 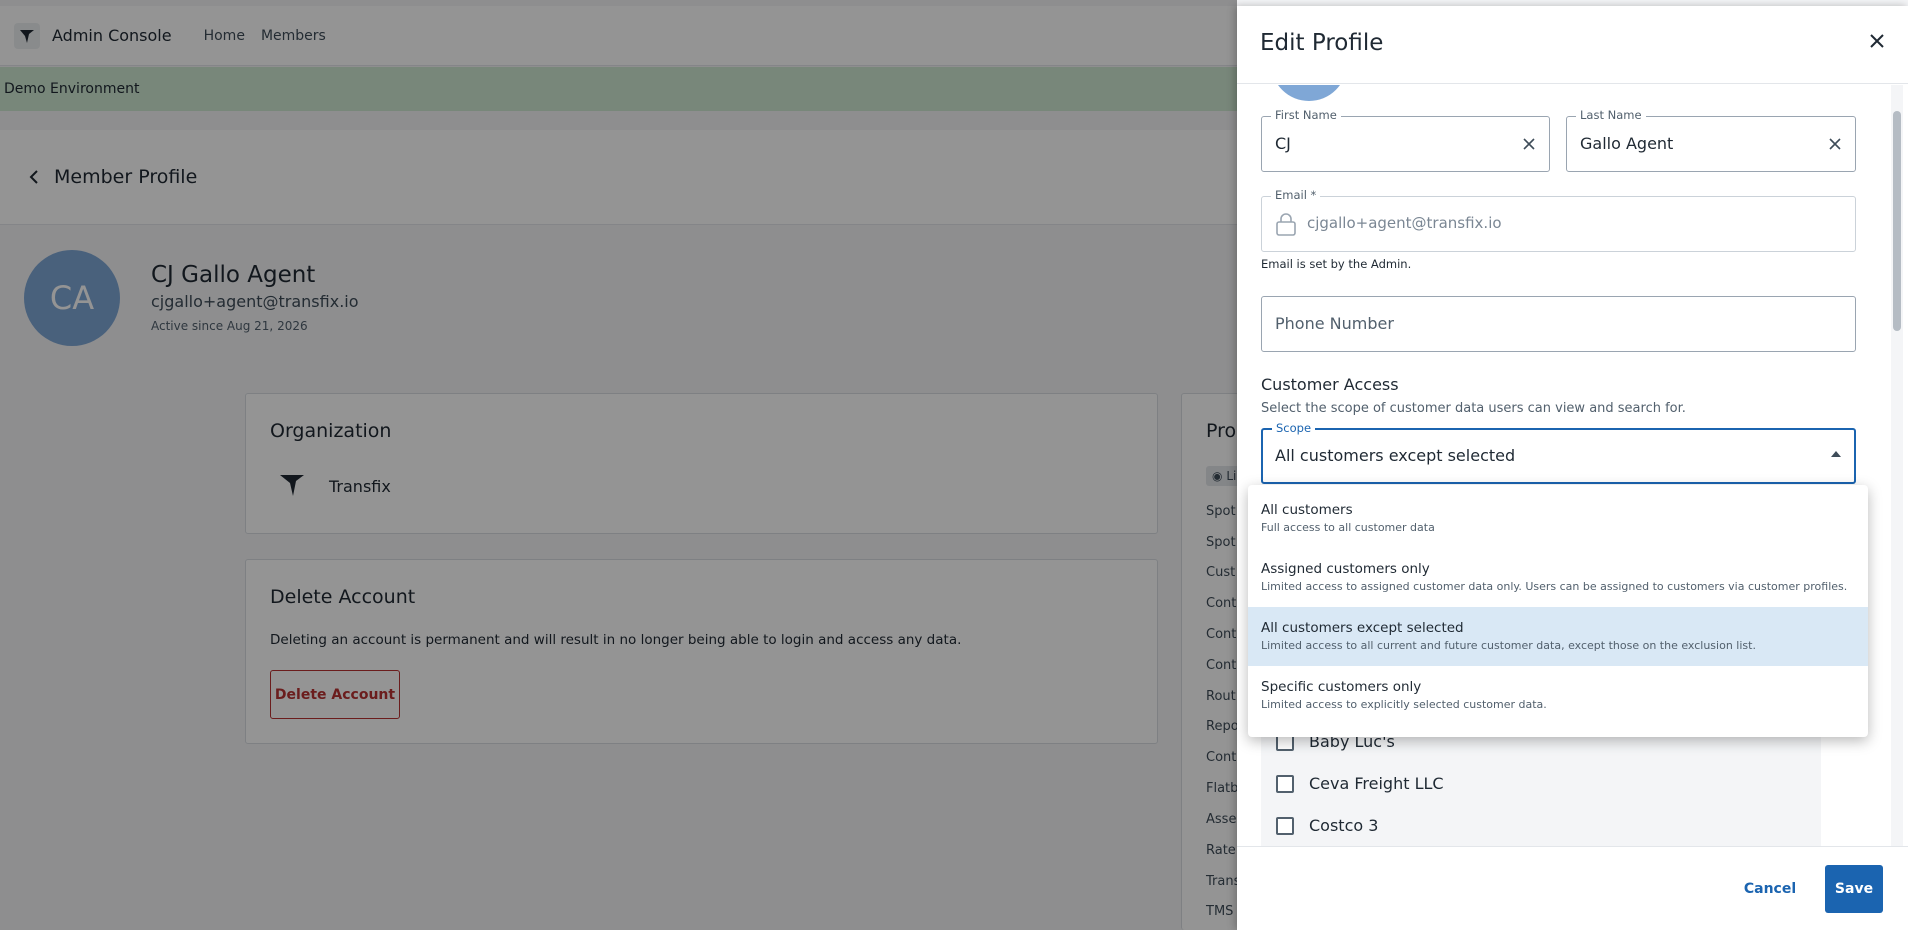 I want to click on scope-label: Scope, so click(x=1294, y=428).